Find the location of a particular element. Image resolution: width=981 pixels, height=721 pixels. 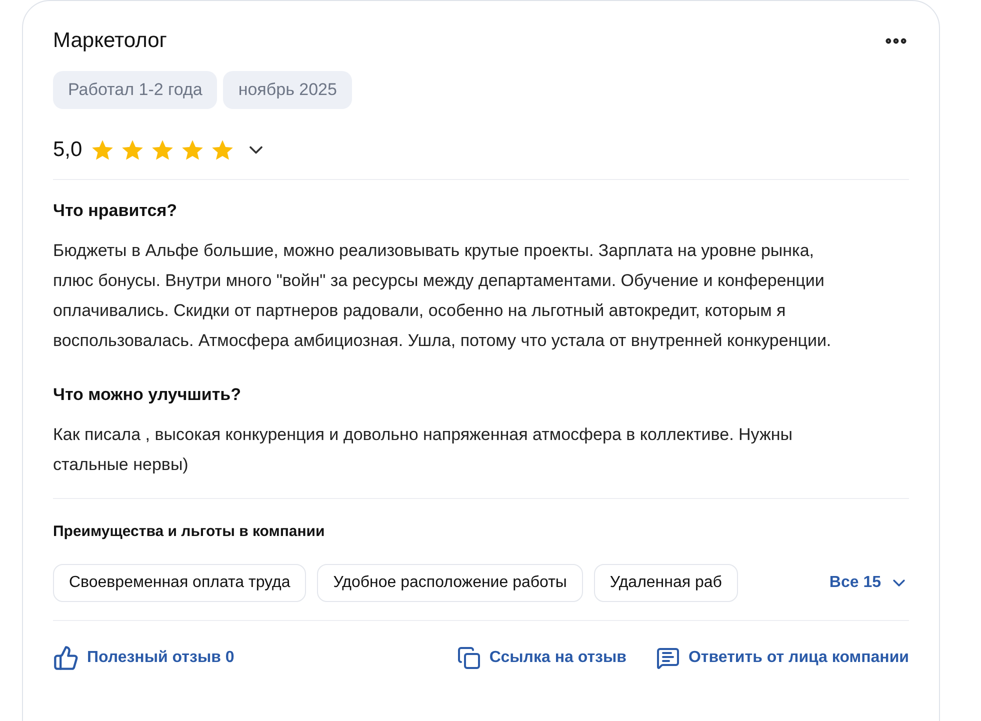

review-text: Как писала , высокая конкуренция и довольно напряженная атмосфера в коллективе. Нужны стальные нервы) is located at coordinates (423, 450).